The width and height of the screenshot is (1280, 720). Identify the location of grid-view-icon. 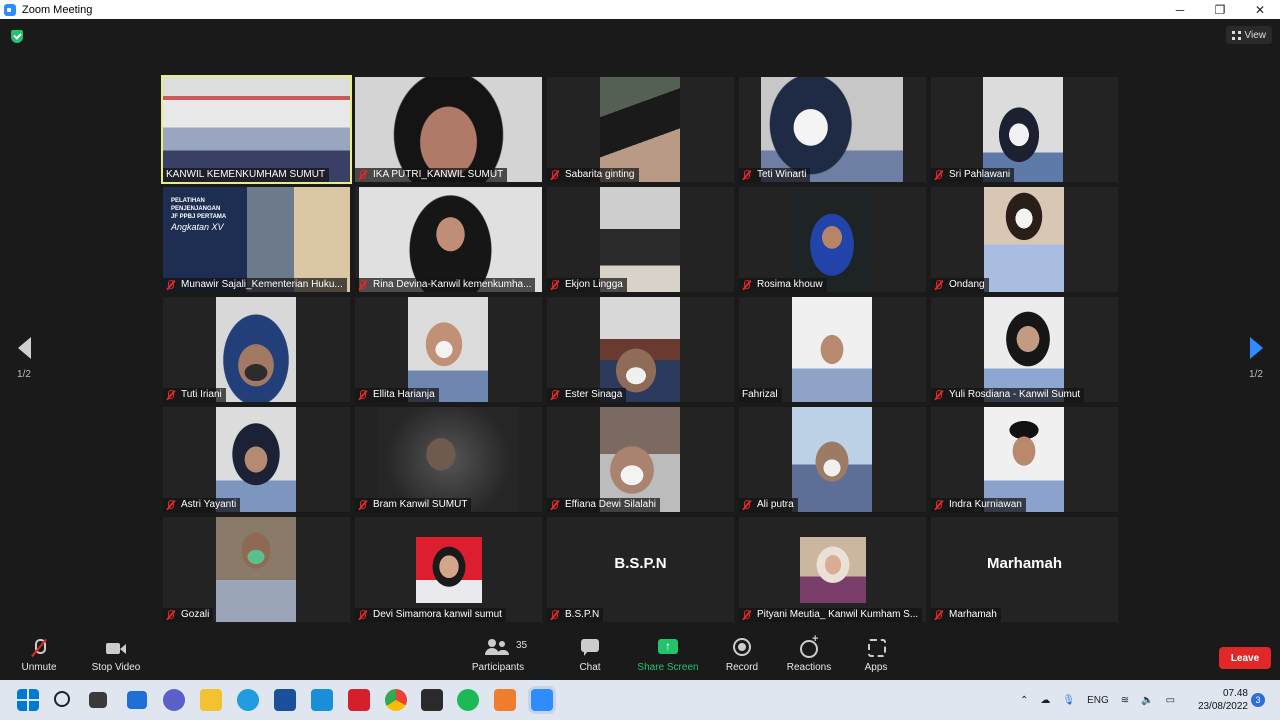
(1236, 35).